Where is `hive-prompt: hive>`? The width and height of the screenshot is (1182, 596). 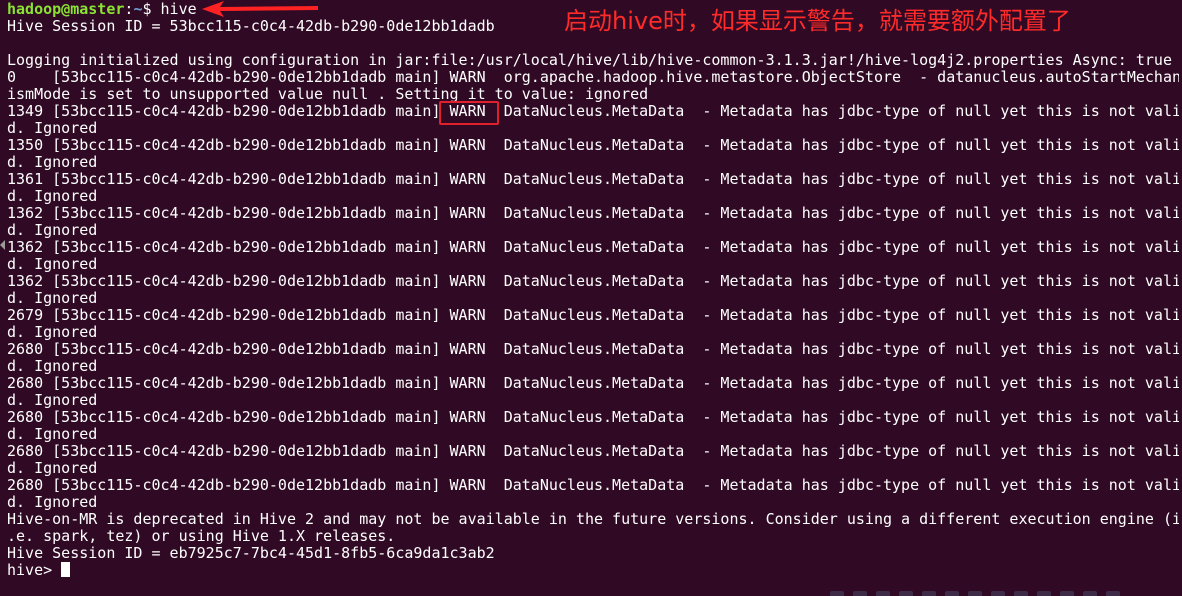
hive-prompt: hive> is located at coordinates (34, 570).